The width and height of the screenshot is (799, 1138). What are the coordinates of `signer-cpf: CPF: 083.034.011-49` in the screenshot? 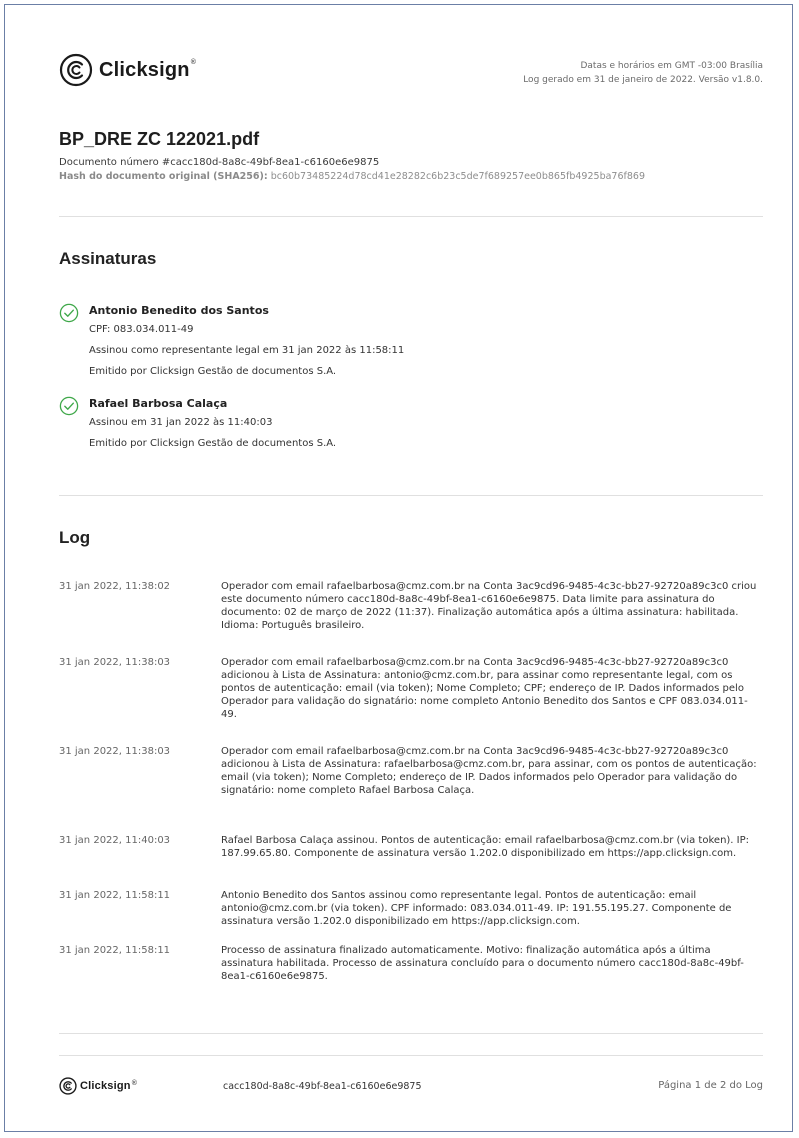 It's located at (141, 329).